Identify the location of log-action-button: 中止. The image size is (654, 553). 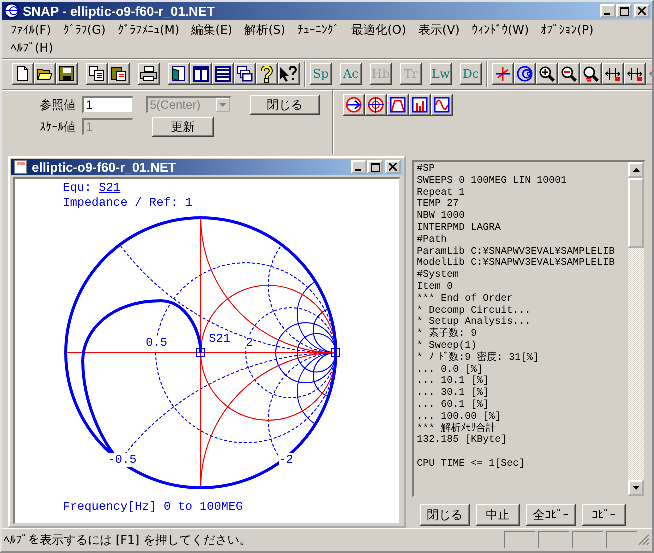
(498, 515).